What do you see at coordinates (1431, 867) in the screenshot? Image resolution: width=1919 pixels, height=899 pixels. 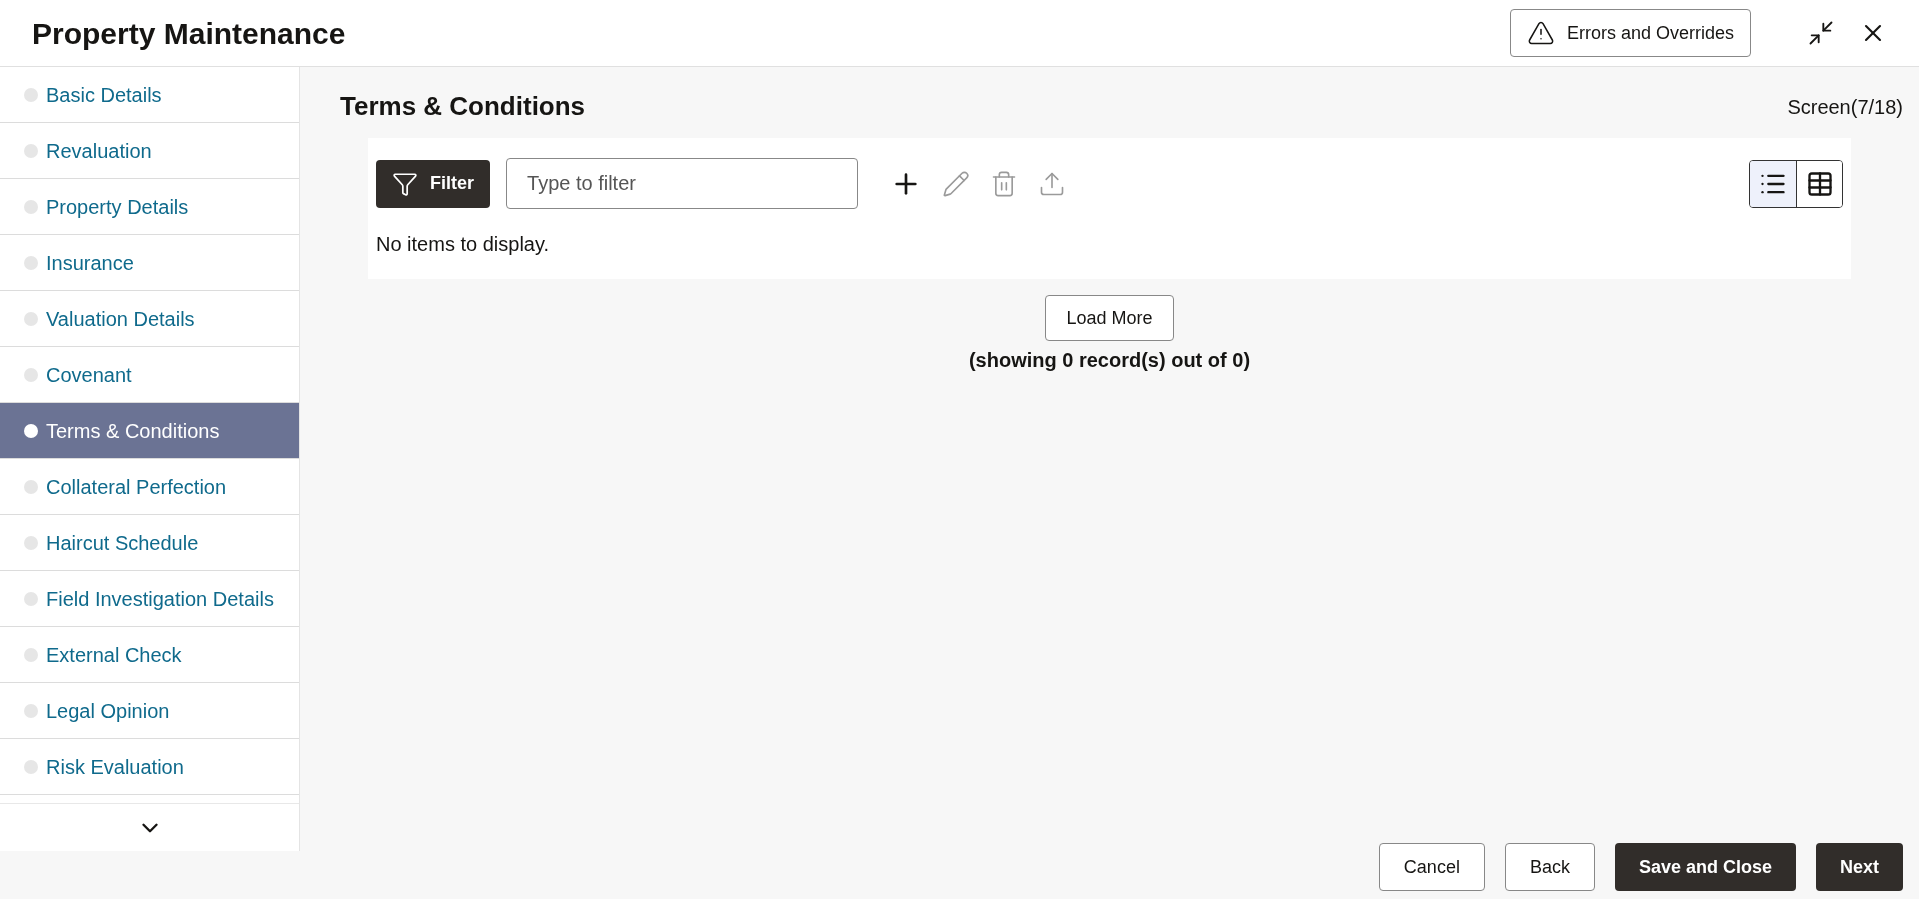 I see `secondary-button: Cancel` at bounding box center [1431, 867].